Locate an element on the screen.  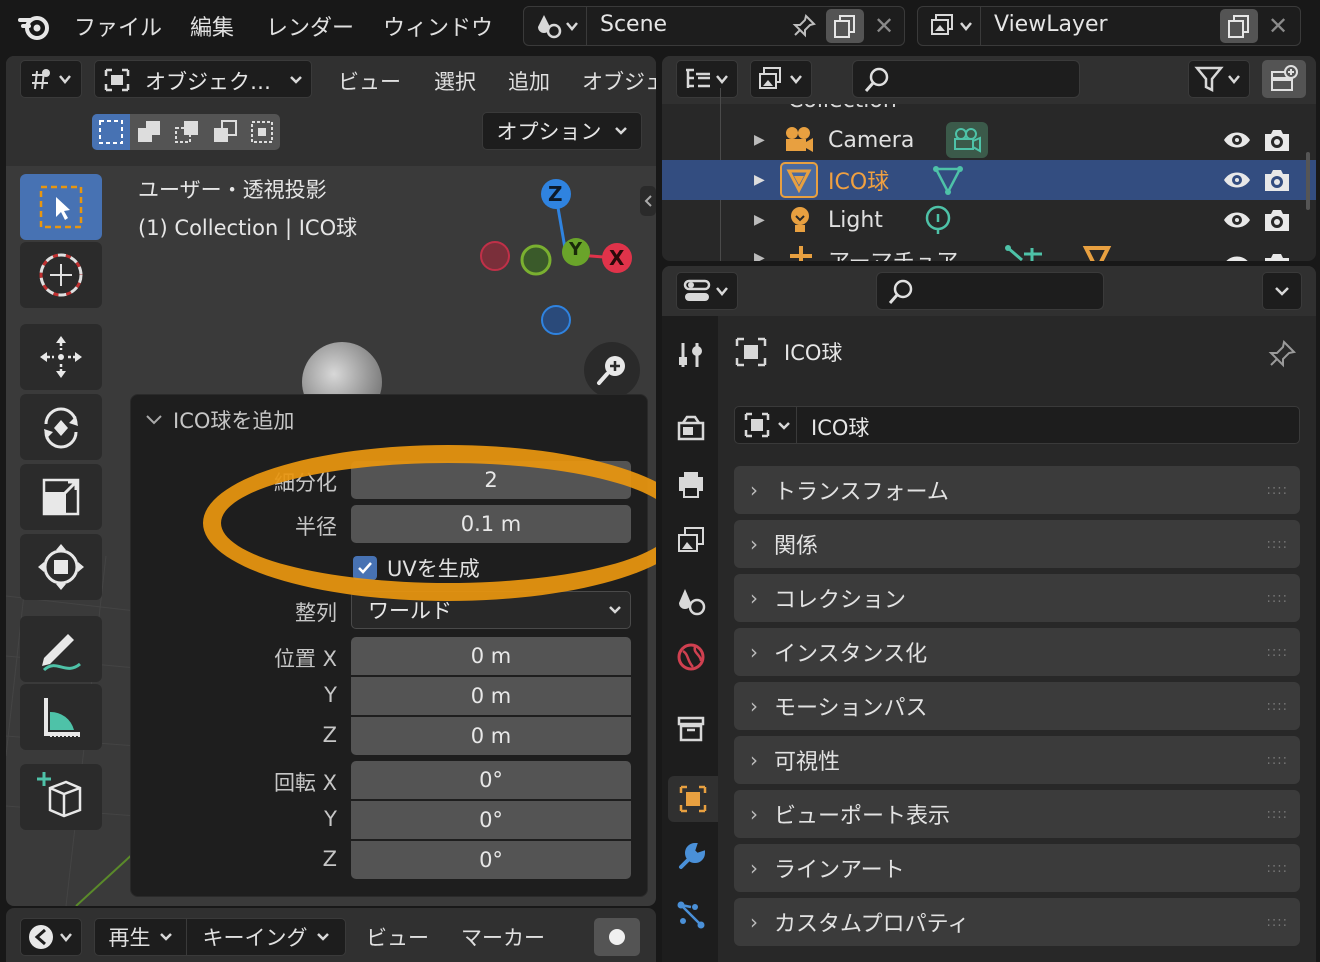
section-collections: › コレクション:::: is located at coordinates (1017, 598).